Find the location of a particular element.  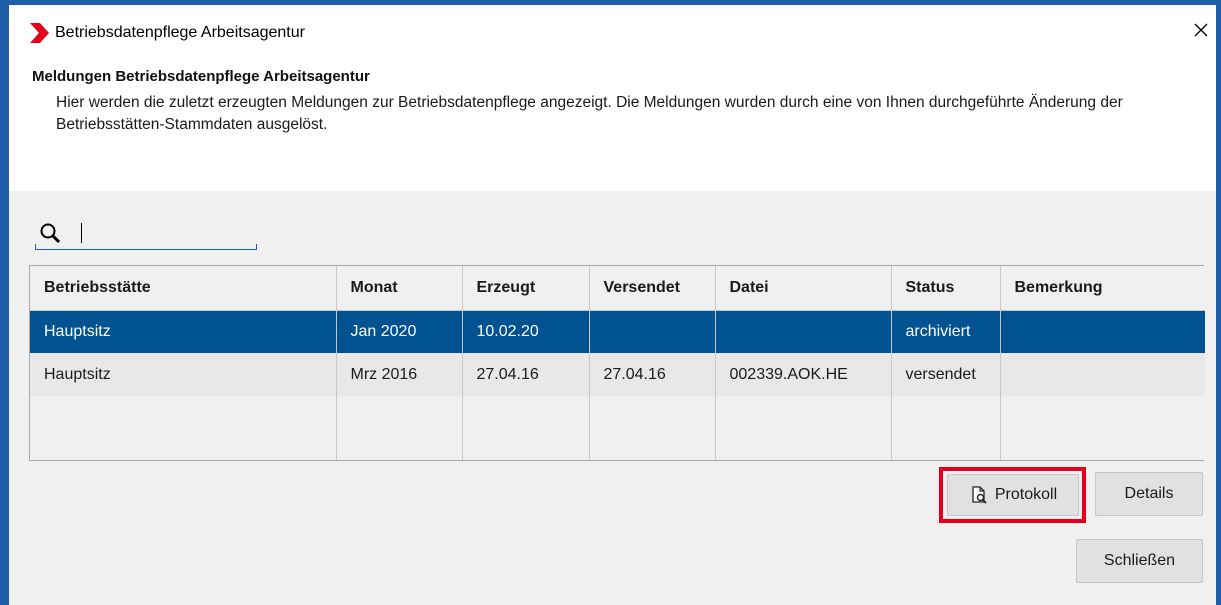

column-header-status: Status is located at coordinates (946, 288).